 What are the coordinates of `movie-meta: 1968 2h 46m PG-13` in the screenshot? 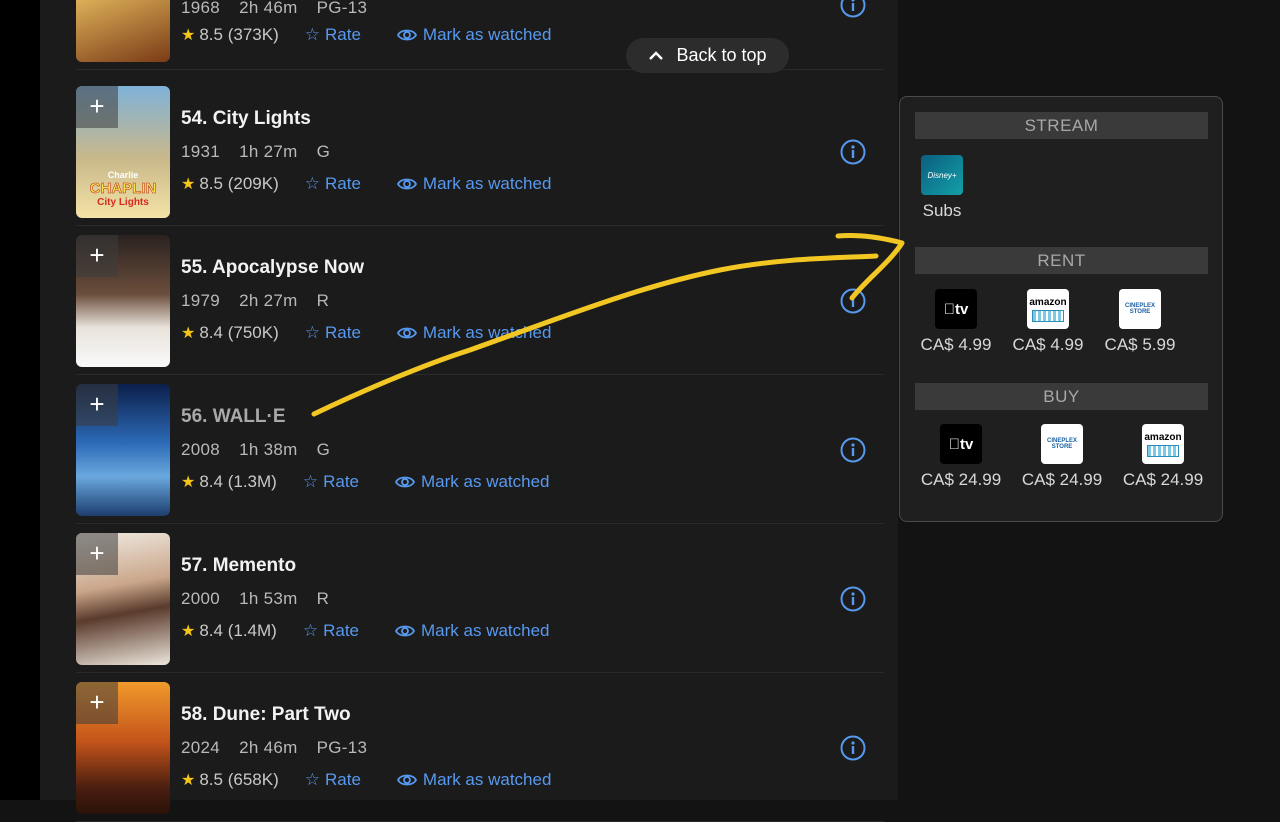 It's located at (281, 9).